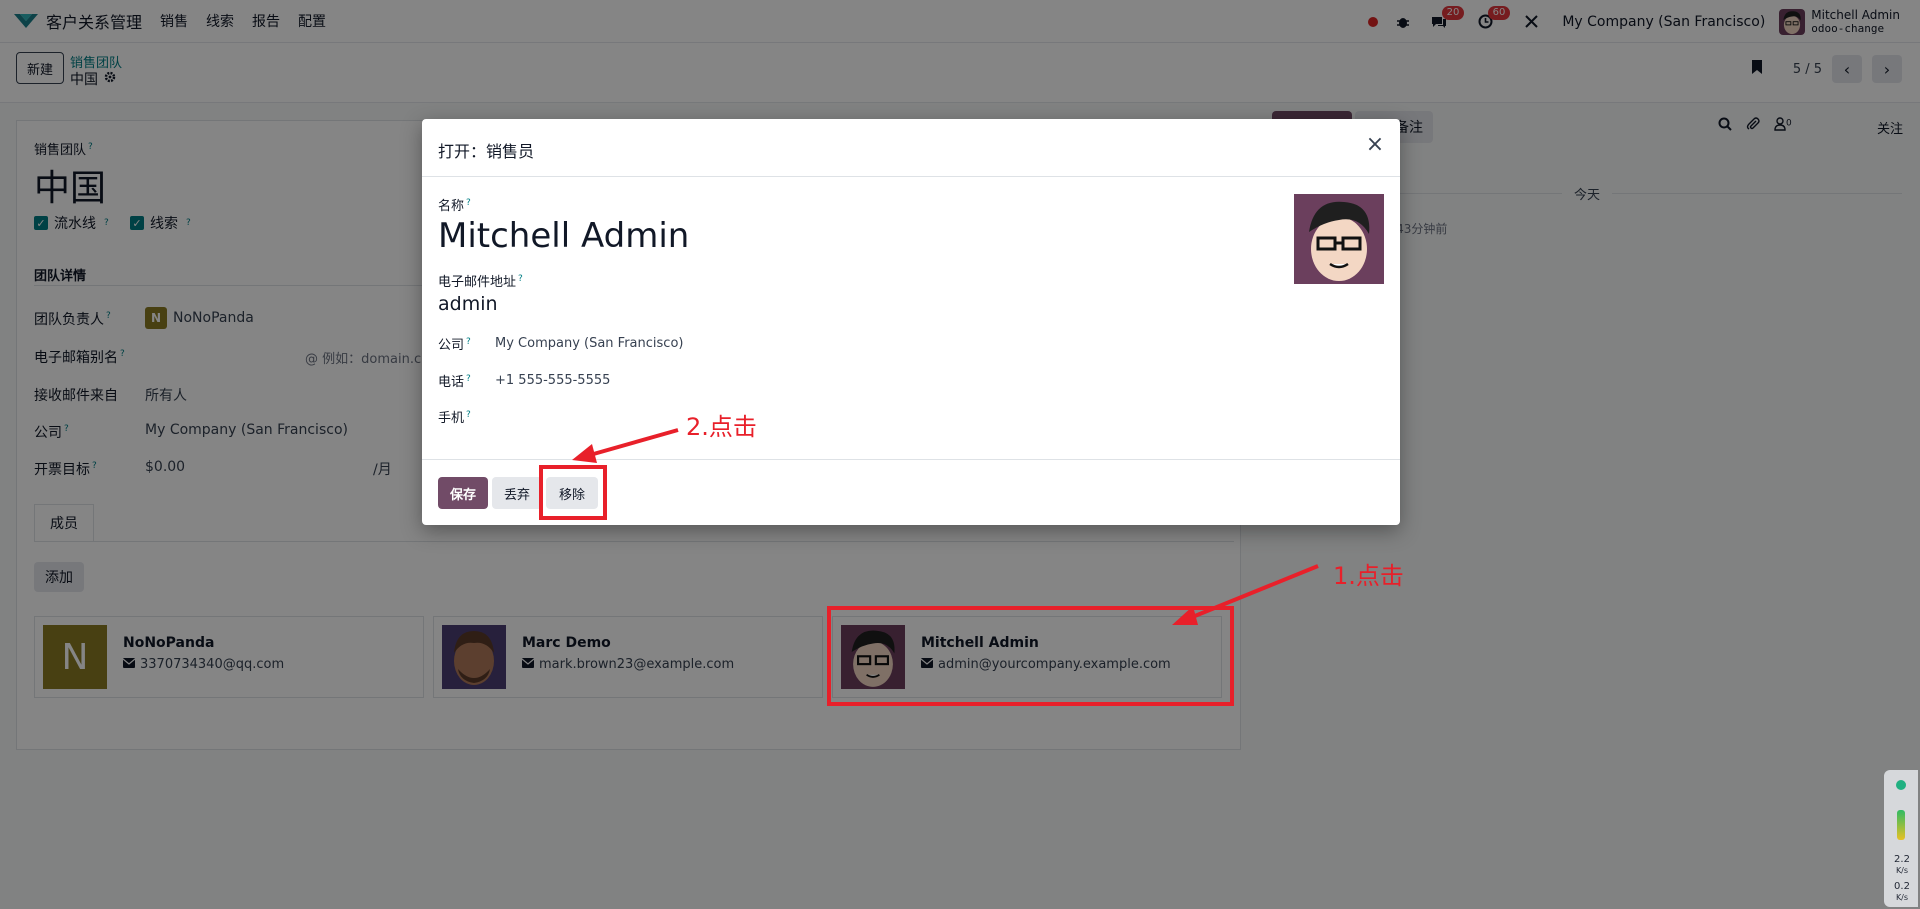 The image size is (1920, 909). I want to click on email-field: admin, so click(468, 304).